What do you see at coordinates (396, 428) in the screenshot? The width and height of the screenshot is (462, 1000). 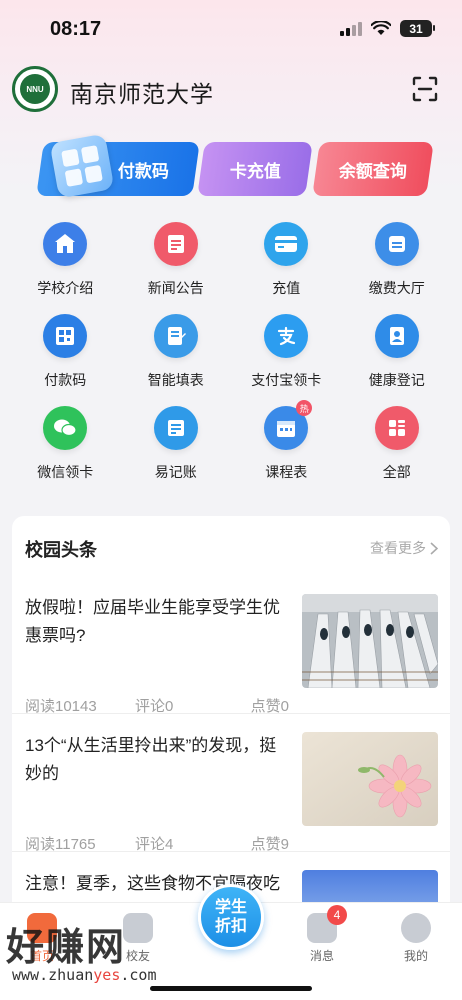 I see `all-apps-icon` at bounding box center [396, 428].